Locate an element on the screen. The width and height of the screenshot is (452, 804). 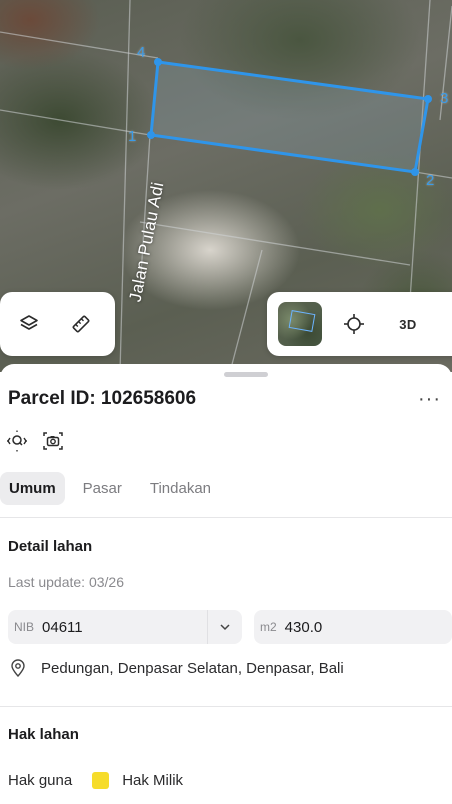
measure-button is located at coordinates (81, 324).